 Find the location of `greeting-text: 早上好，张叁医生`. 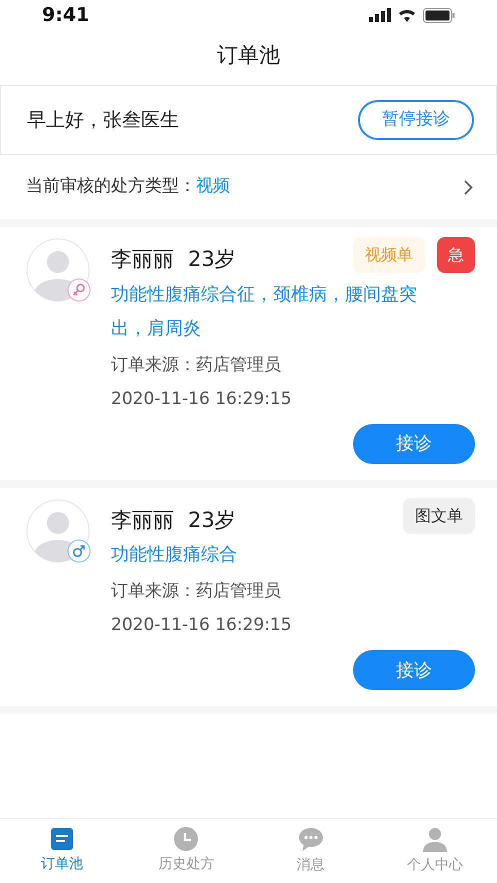

greeting-text: 早上好，张叁医生 is located at coordinates (103, 120).